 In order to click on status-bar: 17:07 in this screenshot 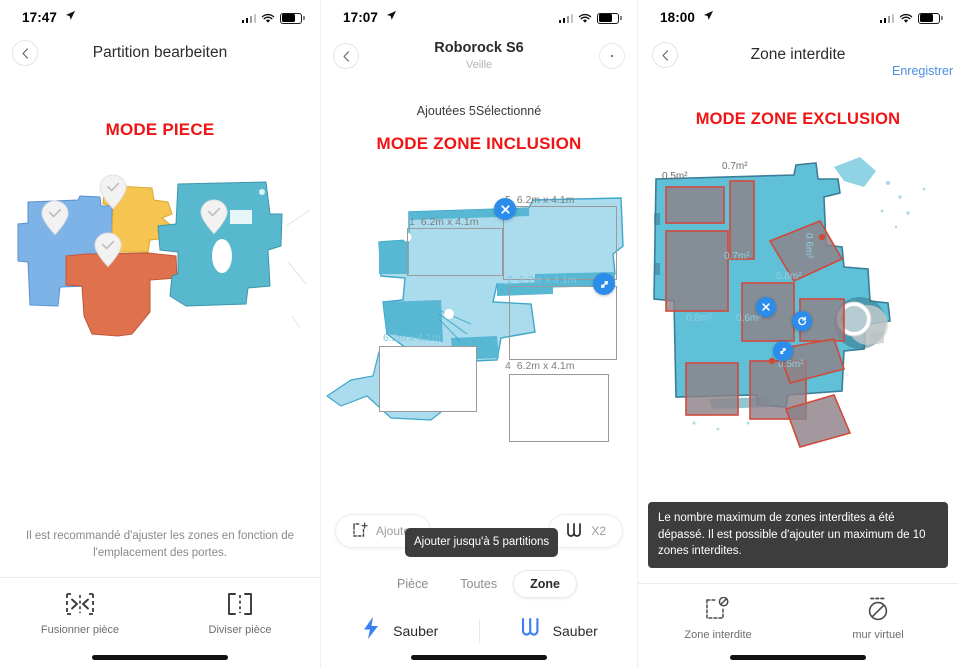, I will do `click(479, 15)`.